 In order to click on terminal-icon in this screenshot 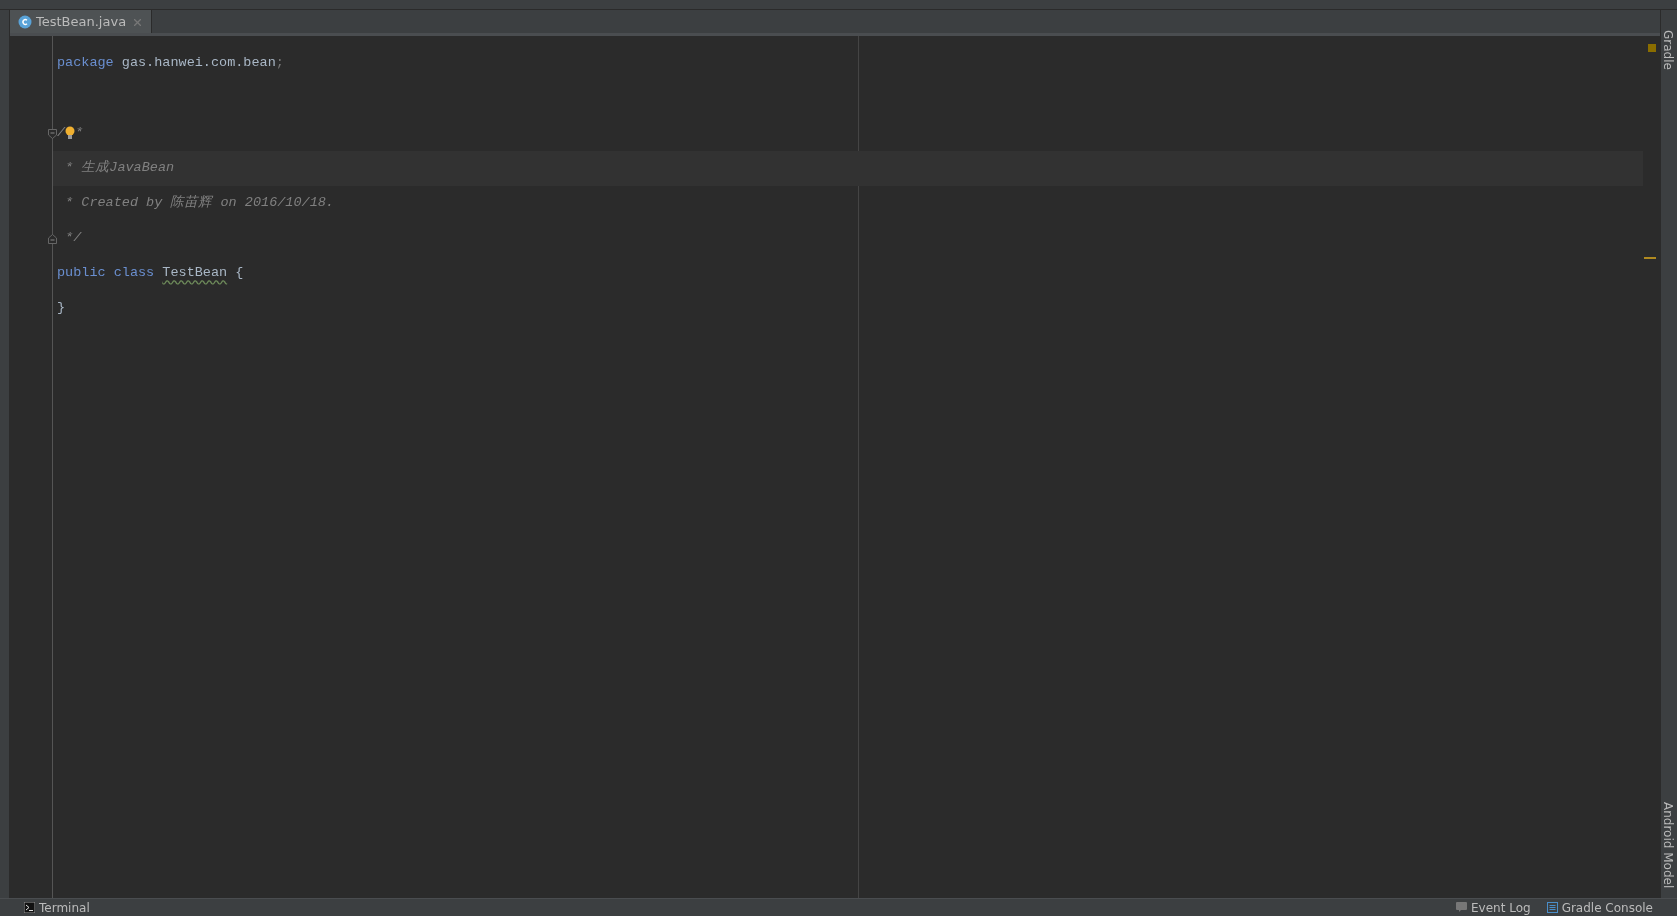, I will do `click(29, 907)`.